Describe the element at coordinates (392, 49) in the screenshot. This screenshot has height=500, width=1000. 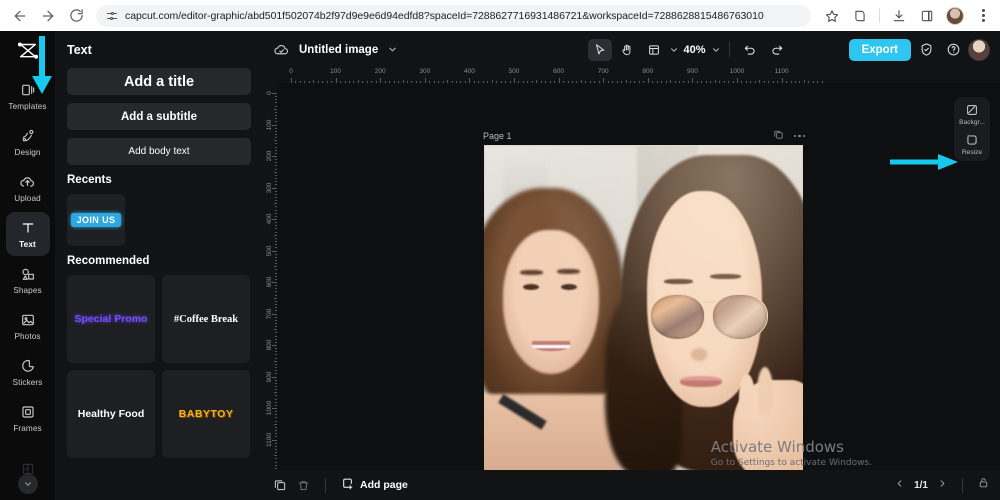
I see `title-chevron-down-icon` at that location.